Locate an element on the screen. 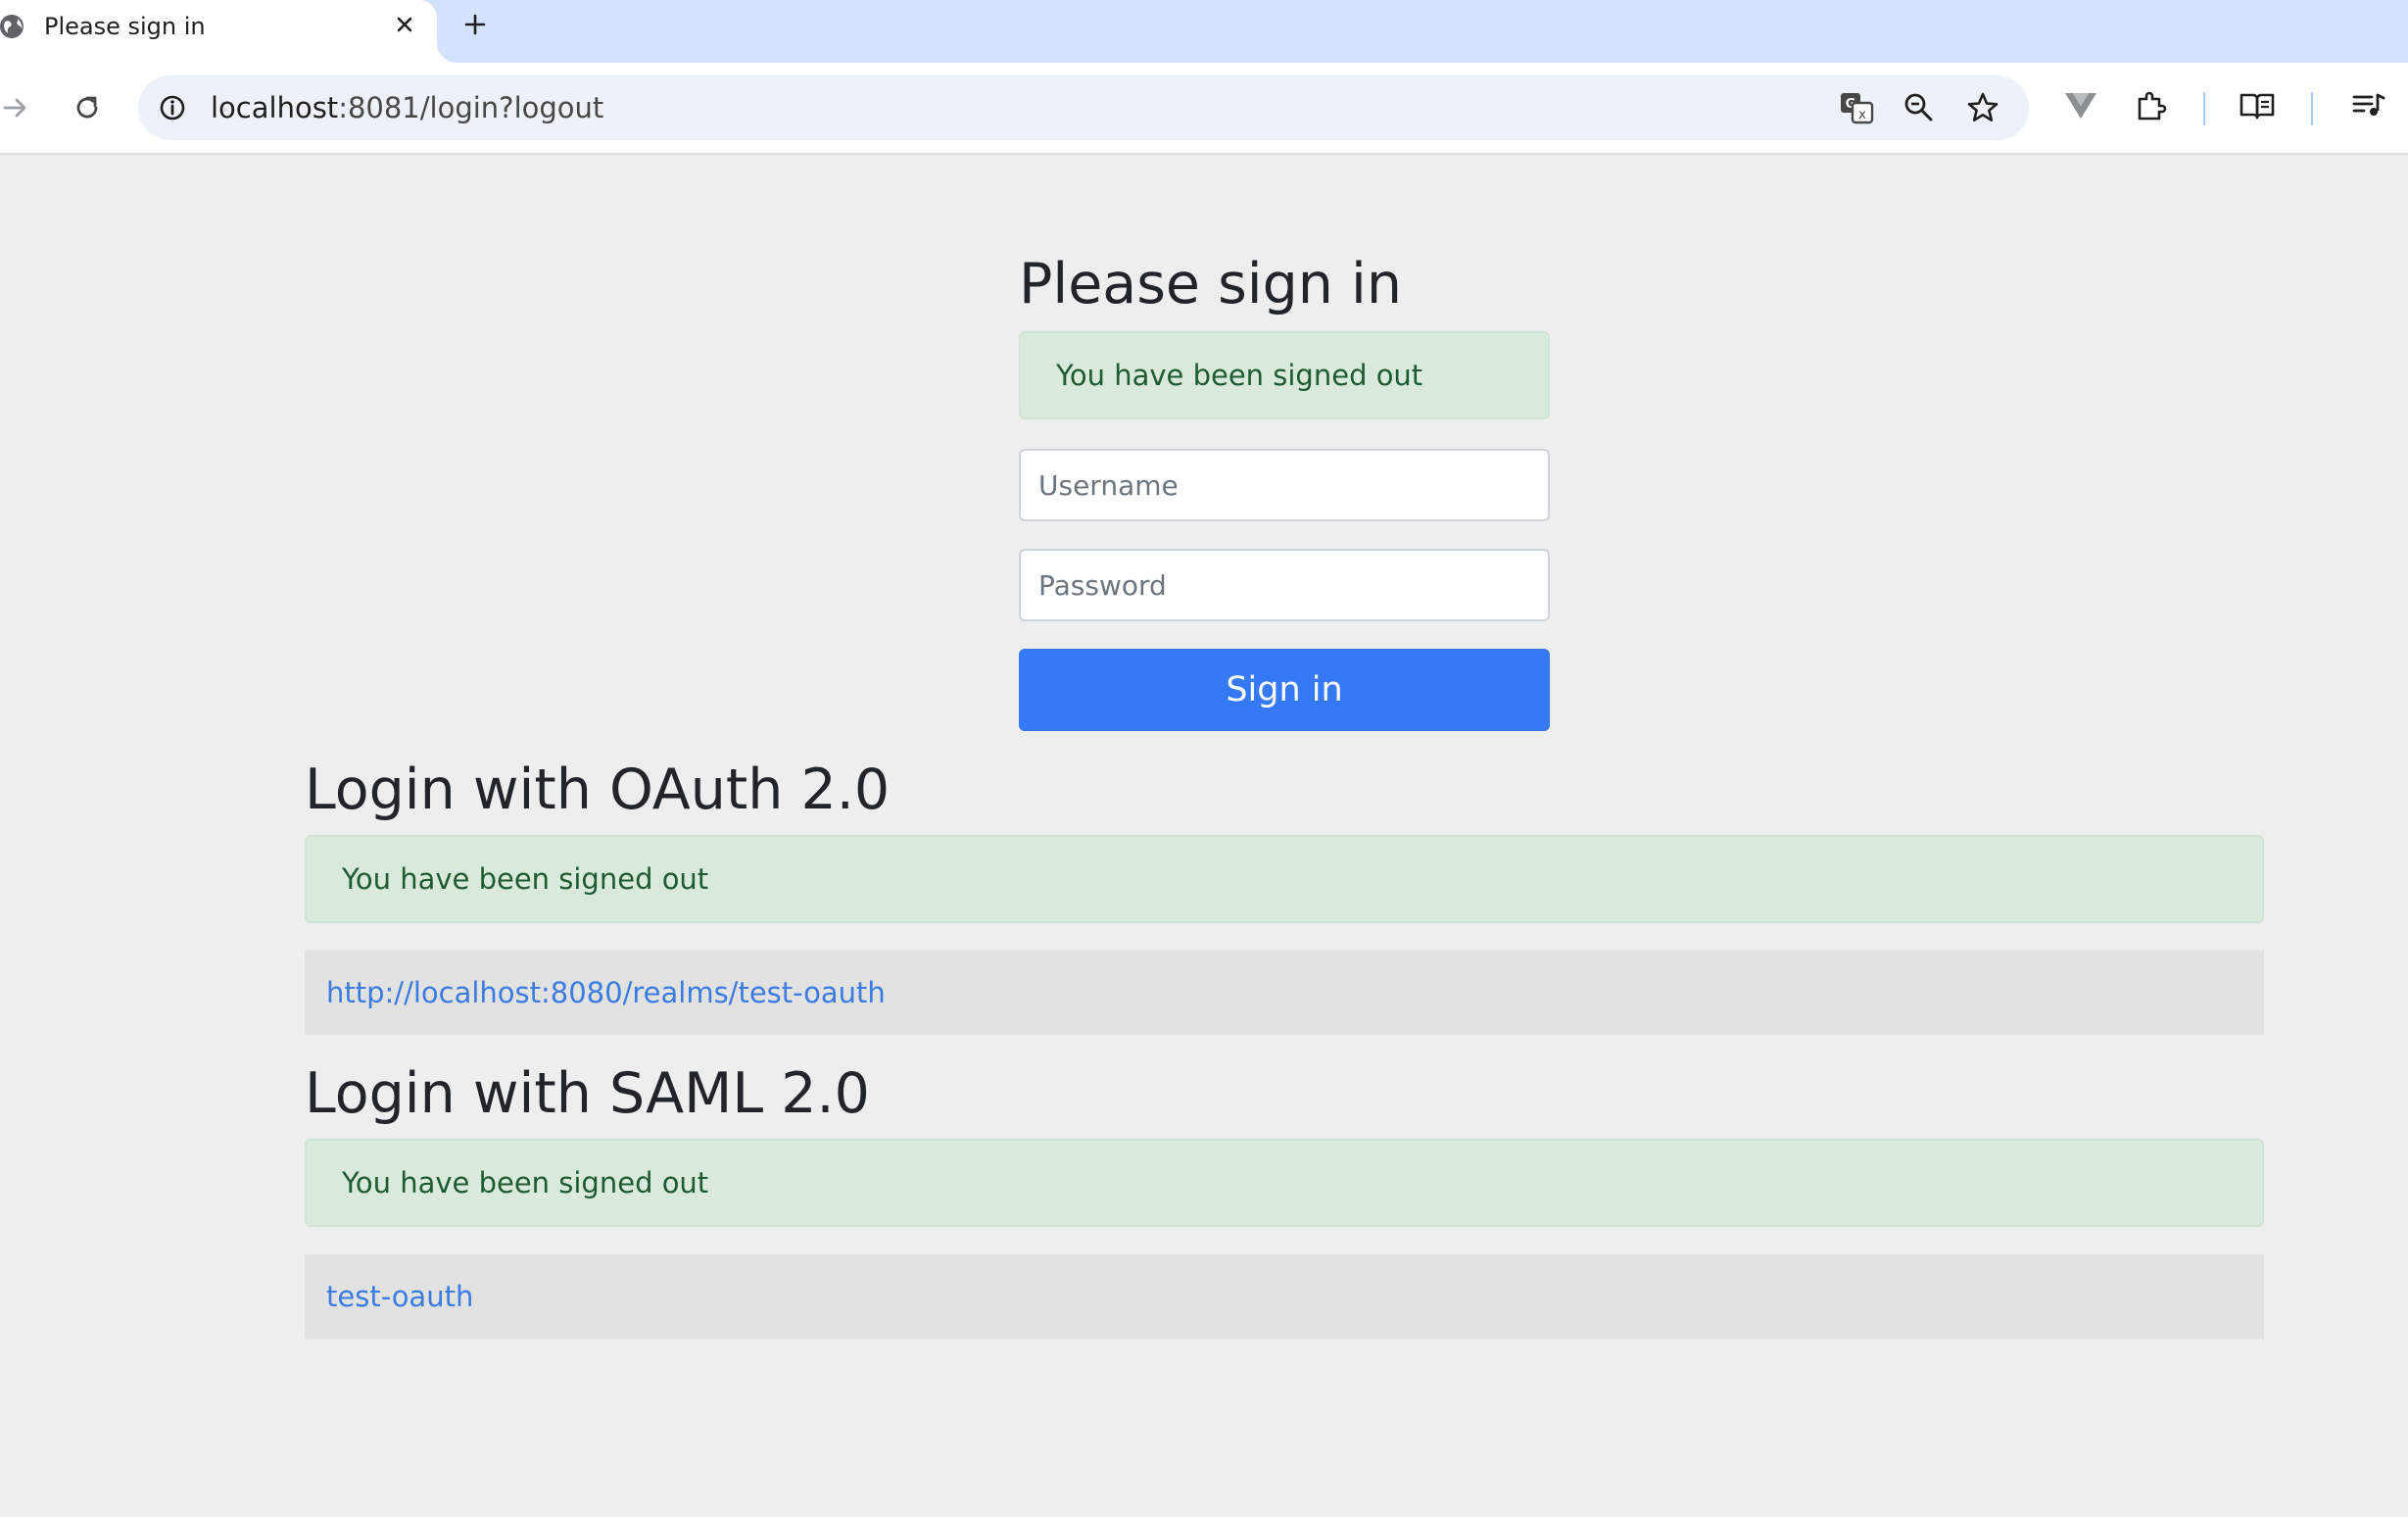 This screenshot has width=2408, height=1517. oauth-provider-link: http://localhost:8080/realms/test-oauth is located at coordinates (606, 992).